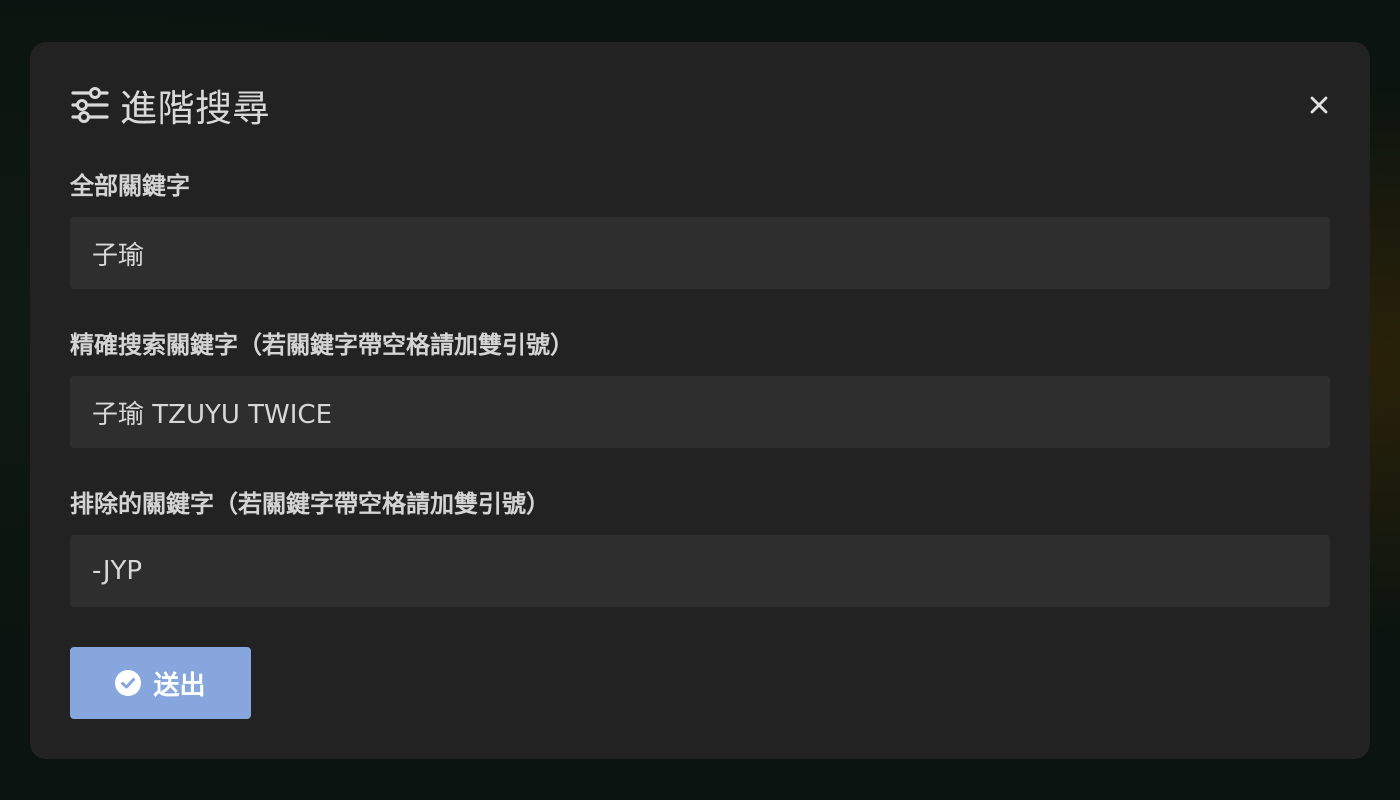  What do you see at coordinates (700, 253) in the screenshot?
I see `all-keywords-input` at bounding box center [700, 253].